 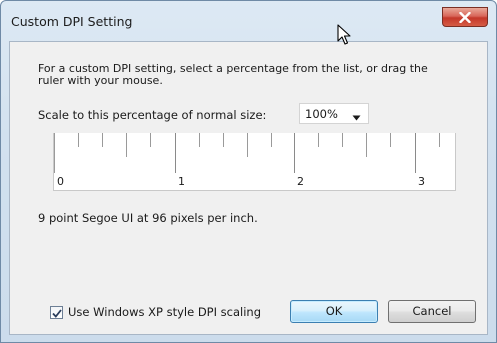 I want to click on mouse-cursor-icon, so click(x=344, y=37).